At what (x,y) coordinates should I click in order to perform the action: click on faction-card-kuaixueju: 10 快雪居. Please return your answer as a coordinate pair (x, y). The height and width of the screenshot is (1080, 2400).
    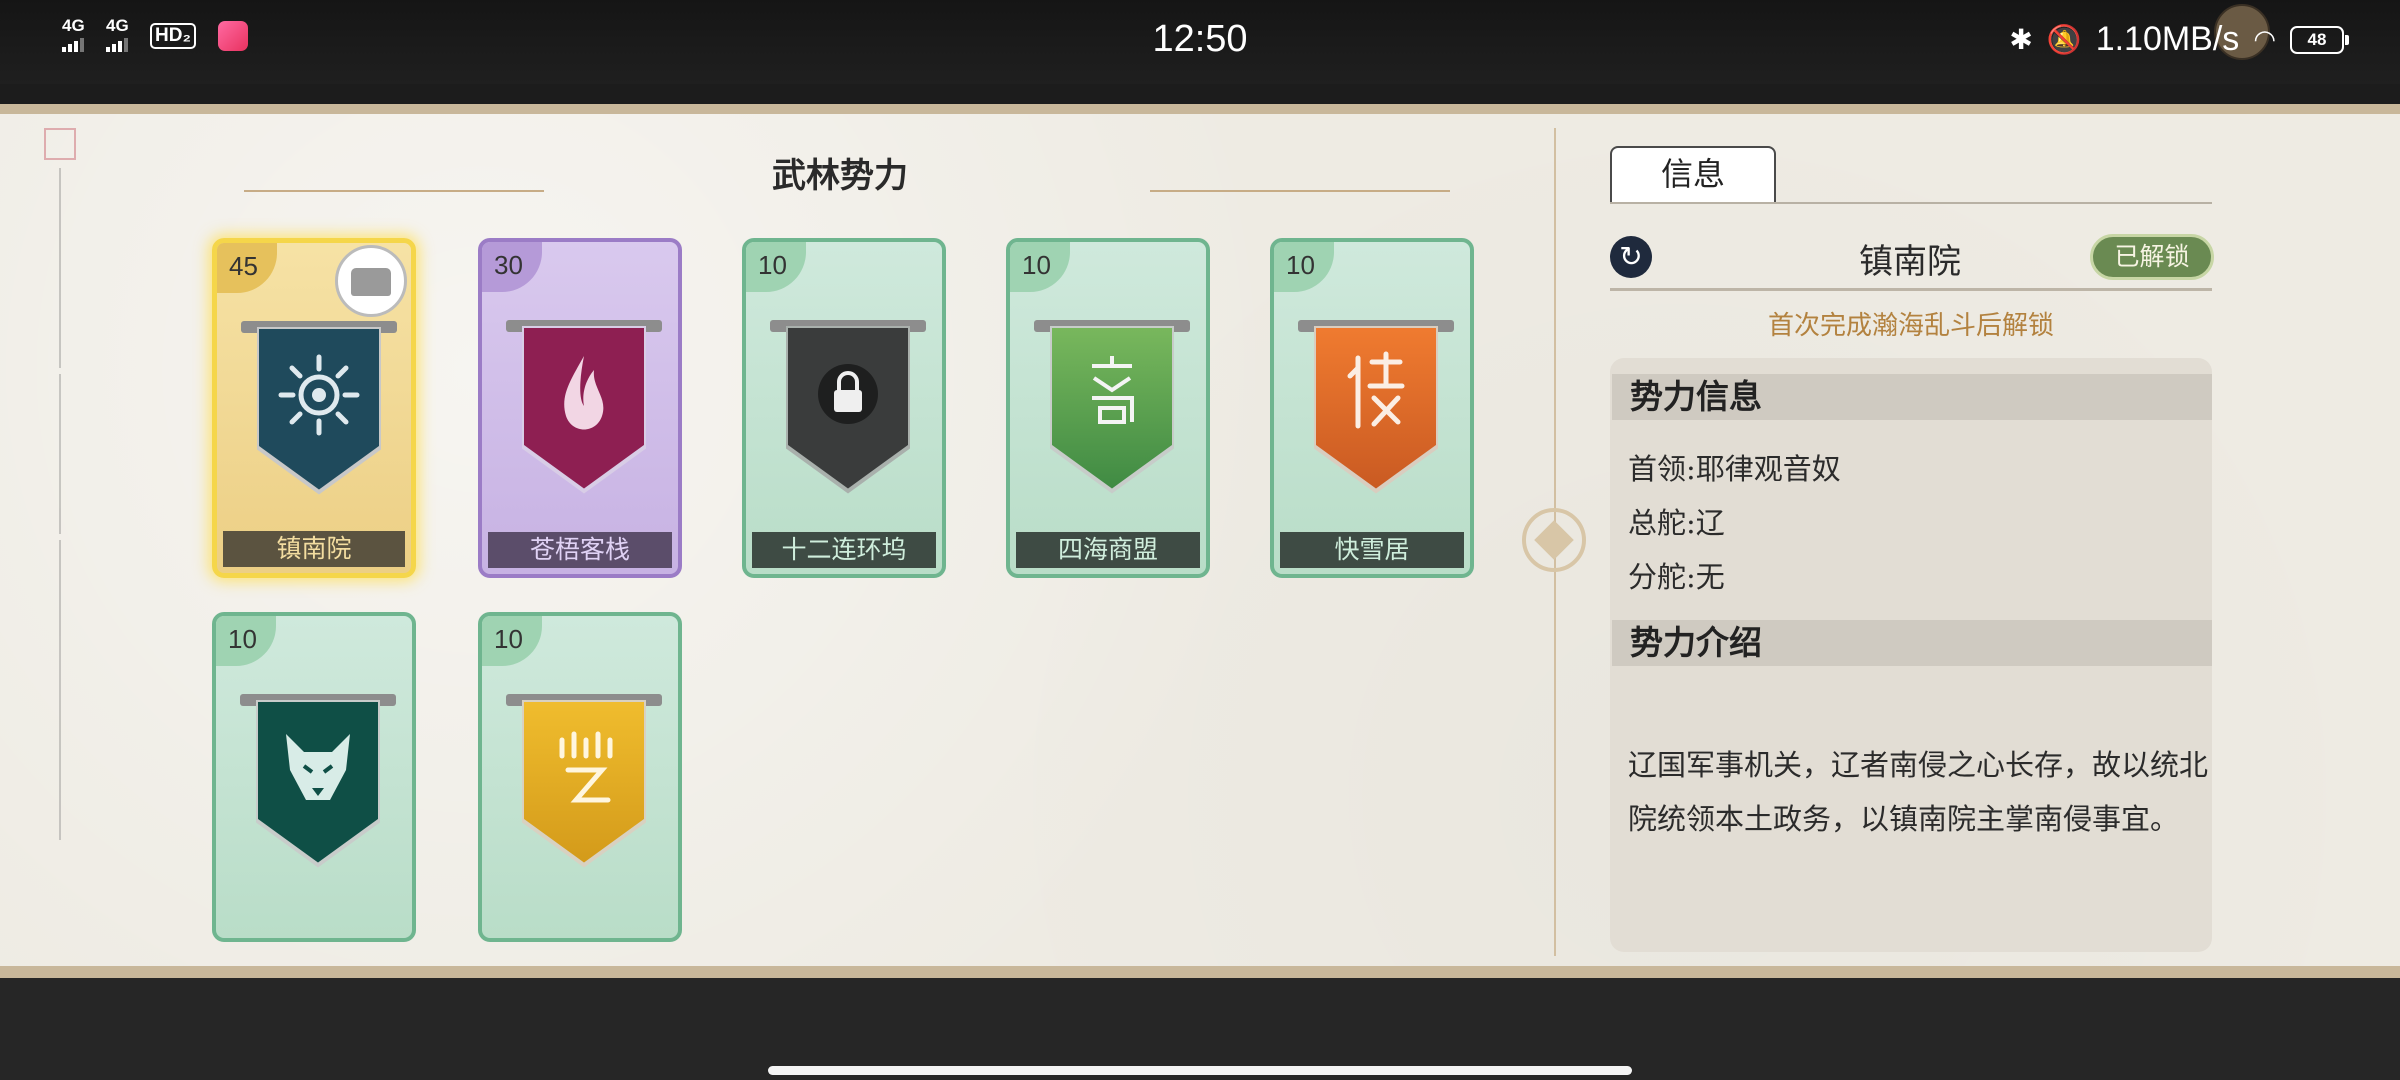
    Looking at the image, I should click on (1372, 408).